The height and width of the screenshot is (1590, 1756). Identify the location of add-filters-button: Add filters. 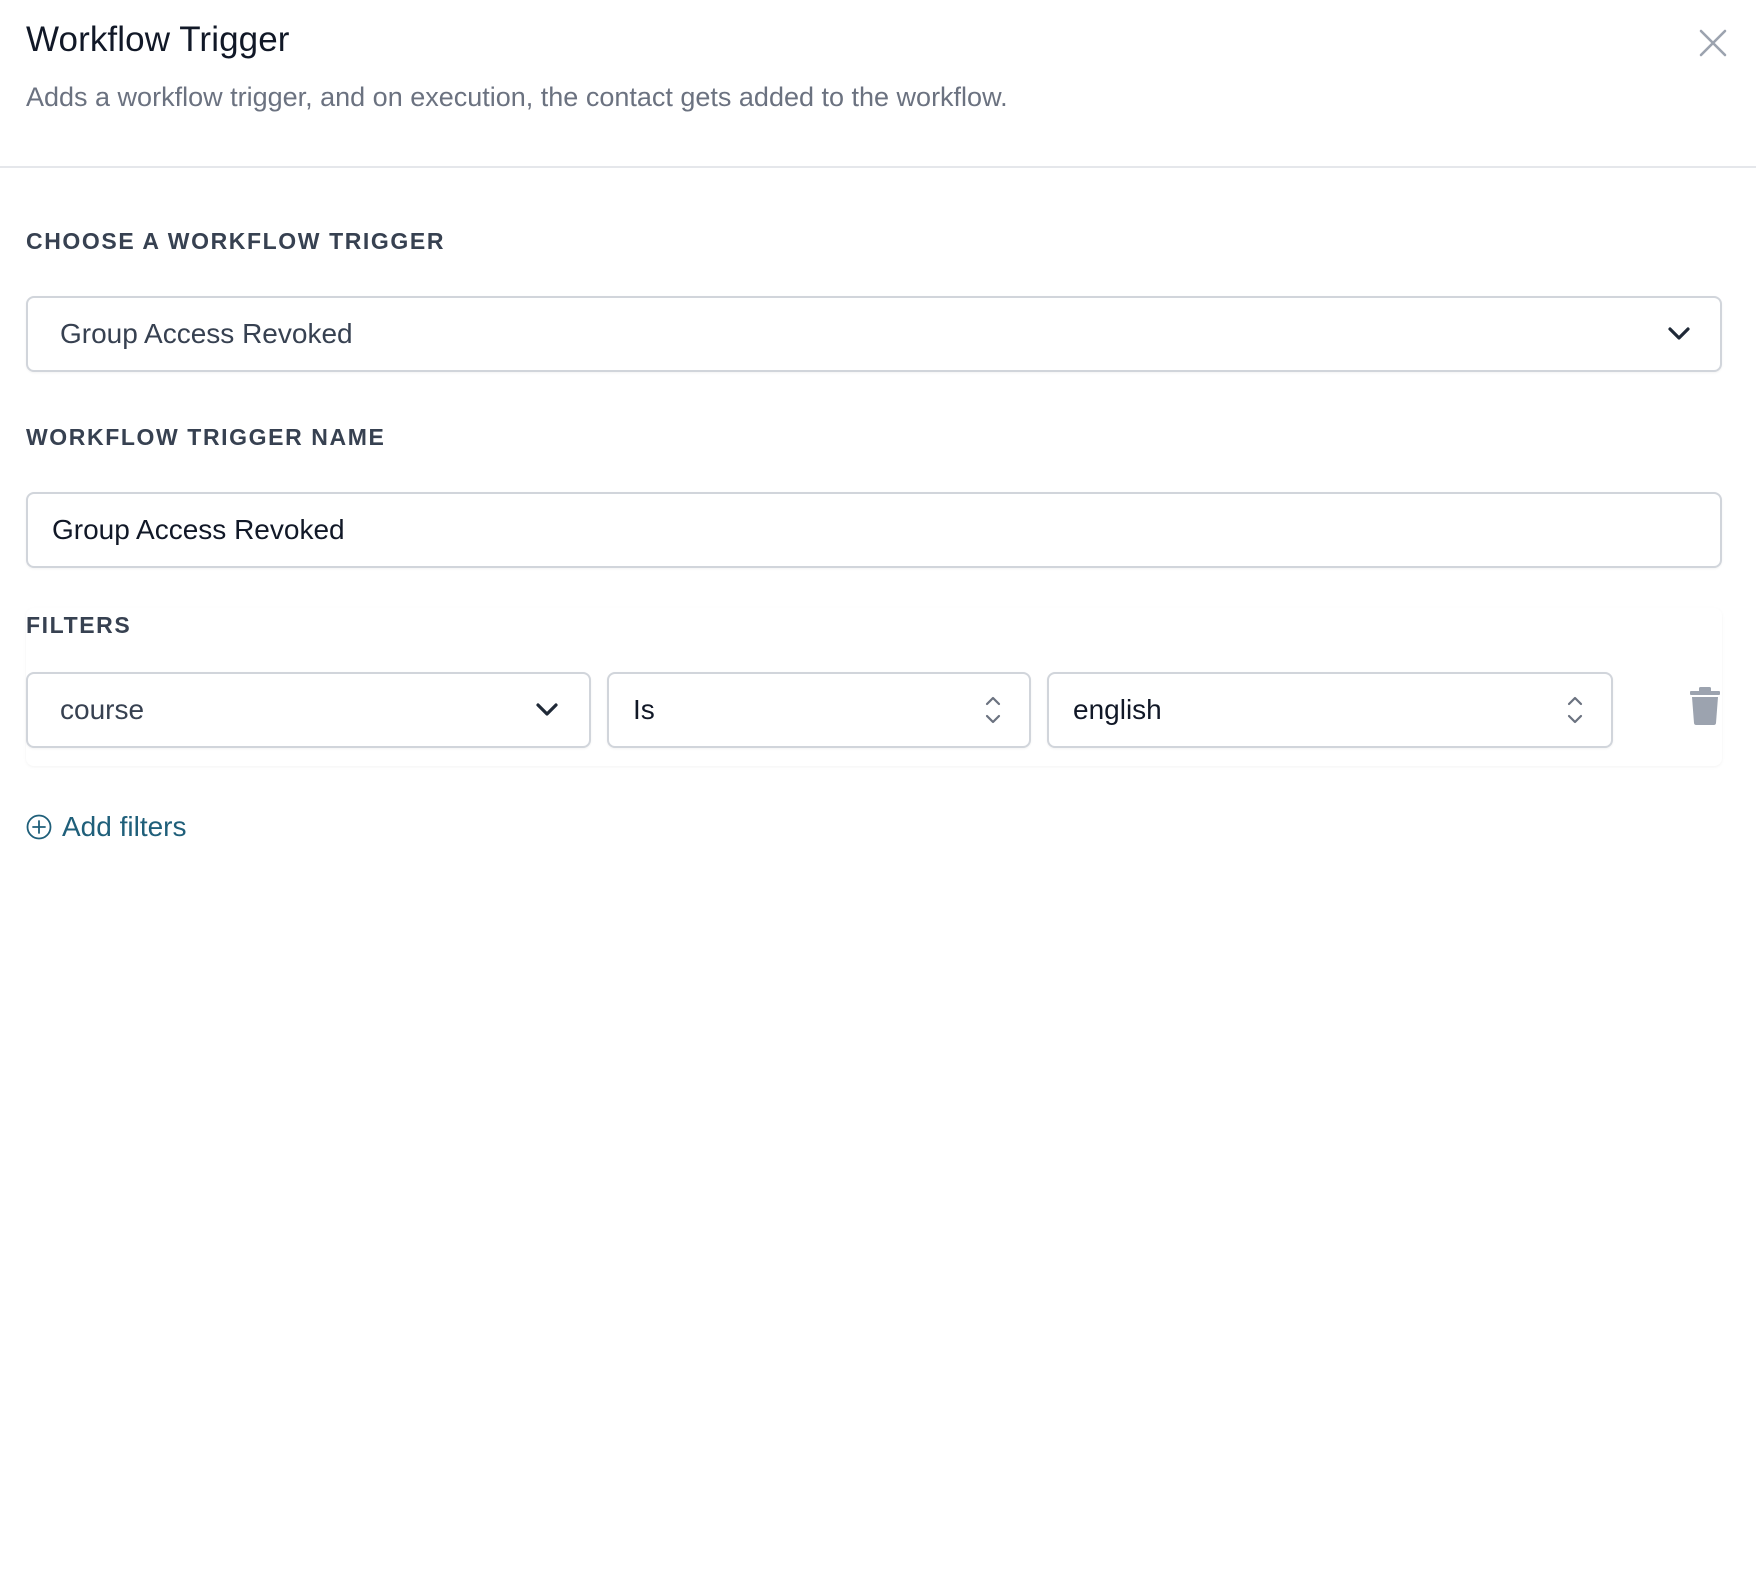
(106, 827).